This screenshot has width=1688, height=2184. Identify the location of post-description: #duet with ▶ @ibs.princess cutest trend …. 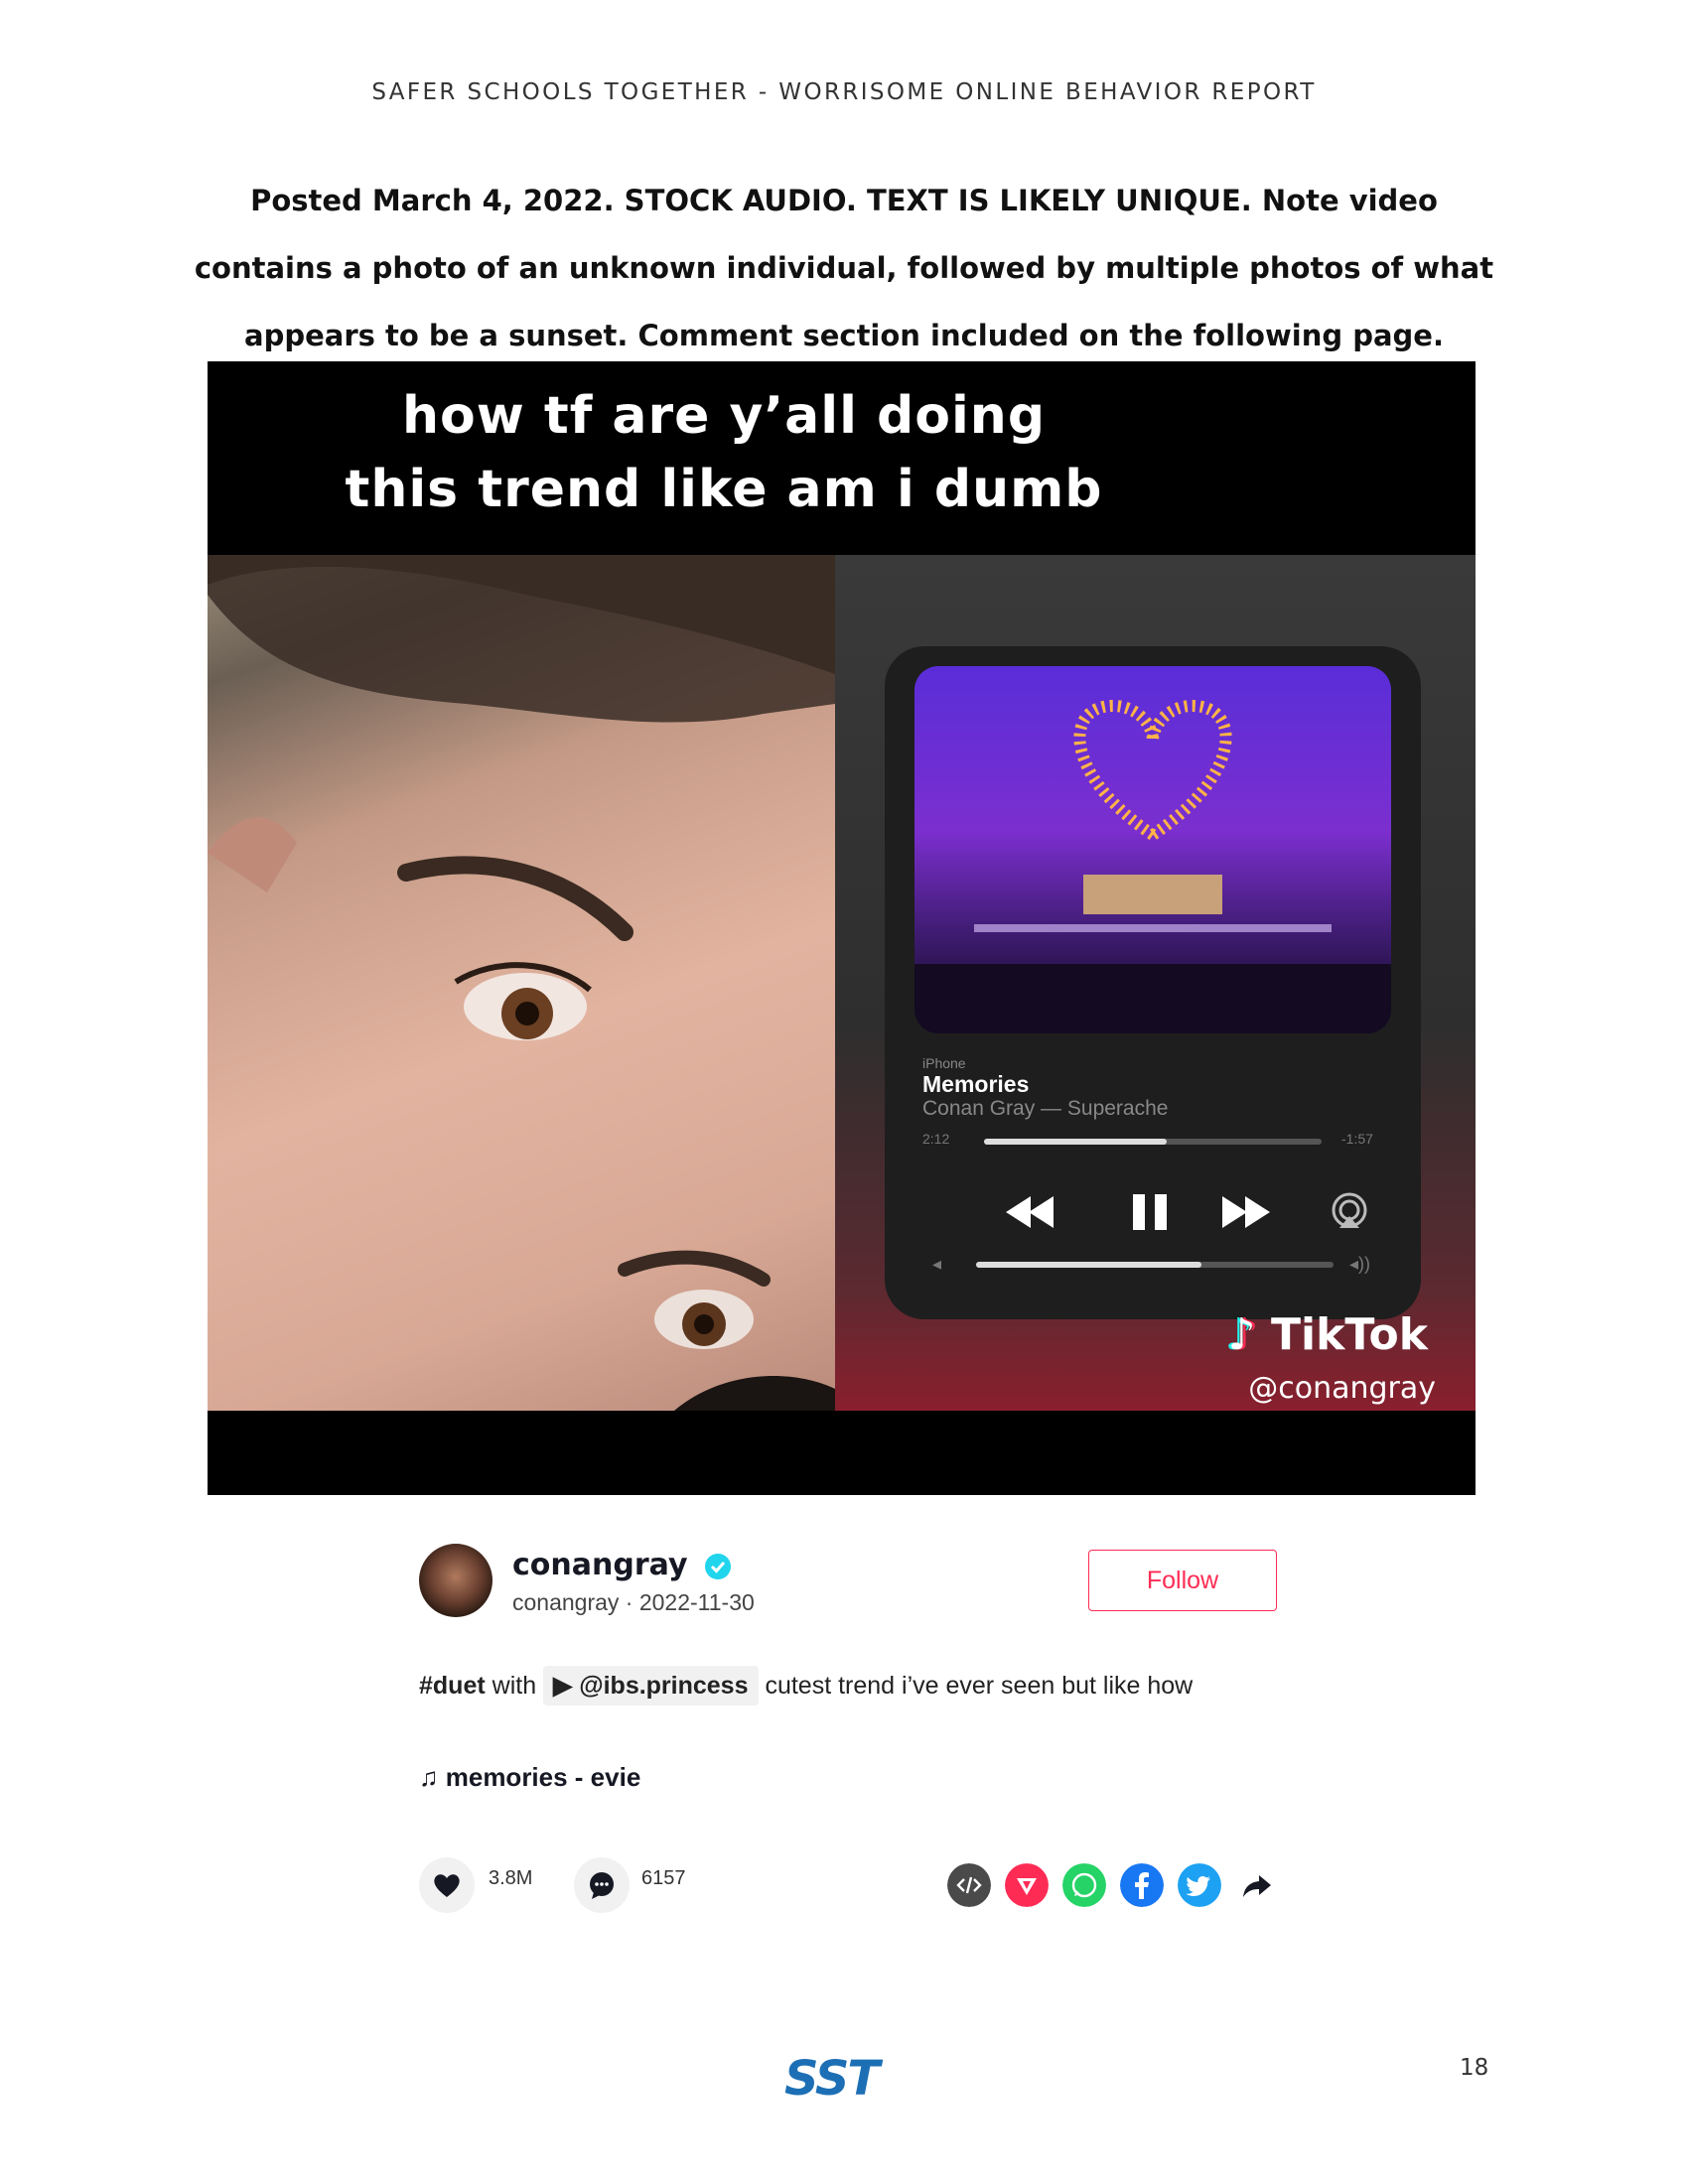
(846, 1685).